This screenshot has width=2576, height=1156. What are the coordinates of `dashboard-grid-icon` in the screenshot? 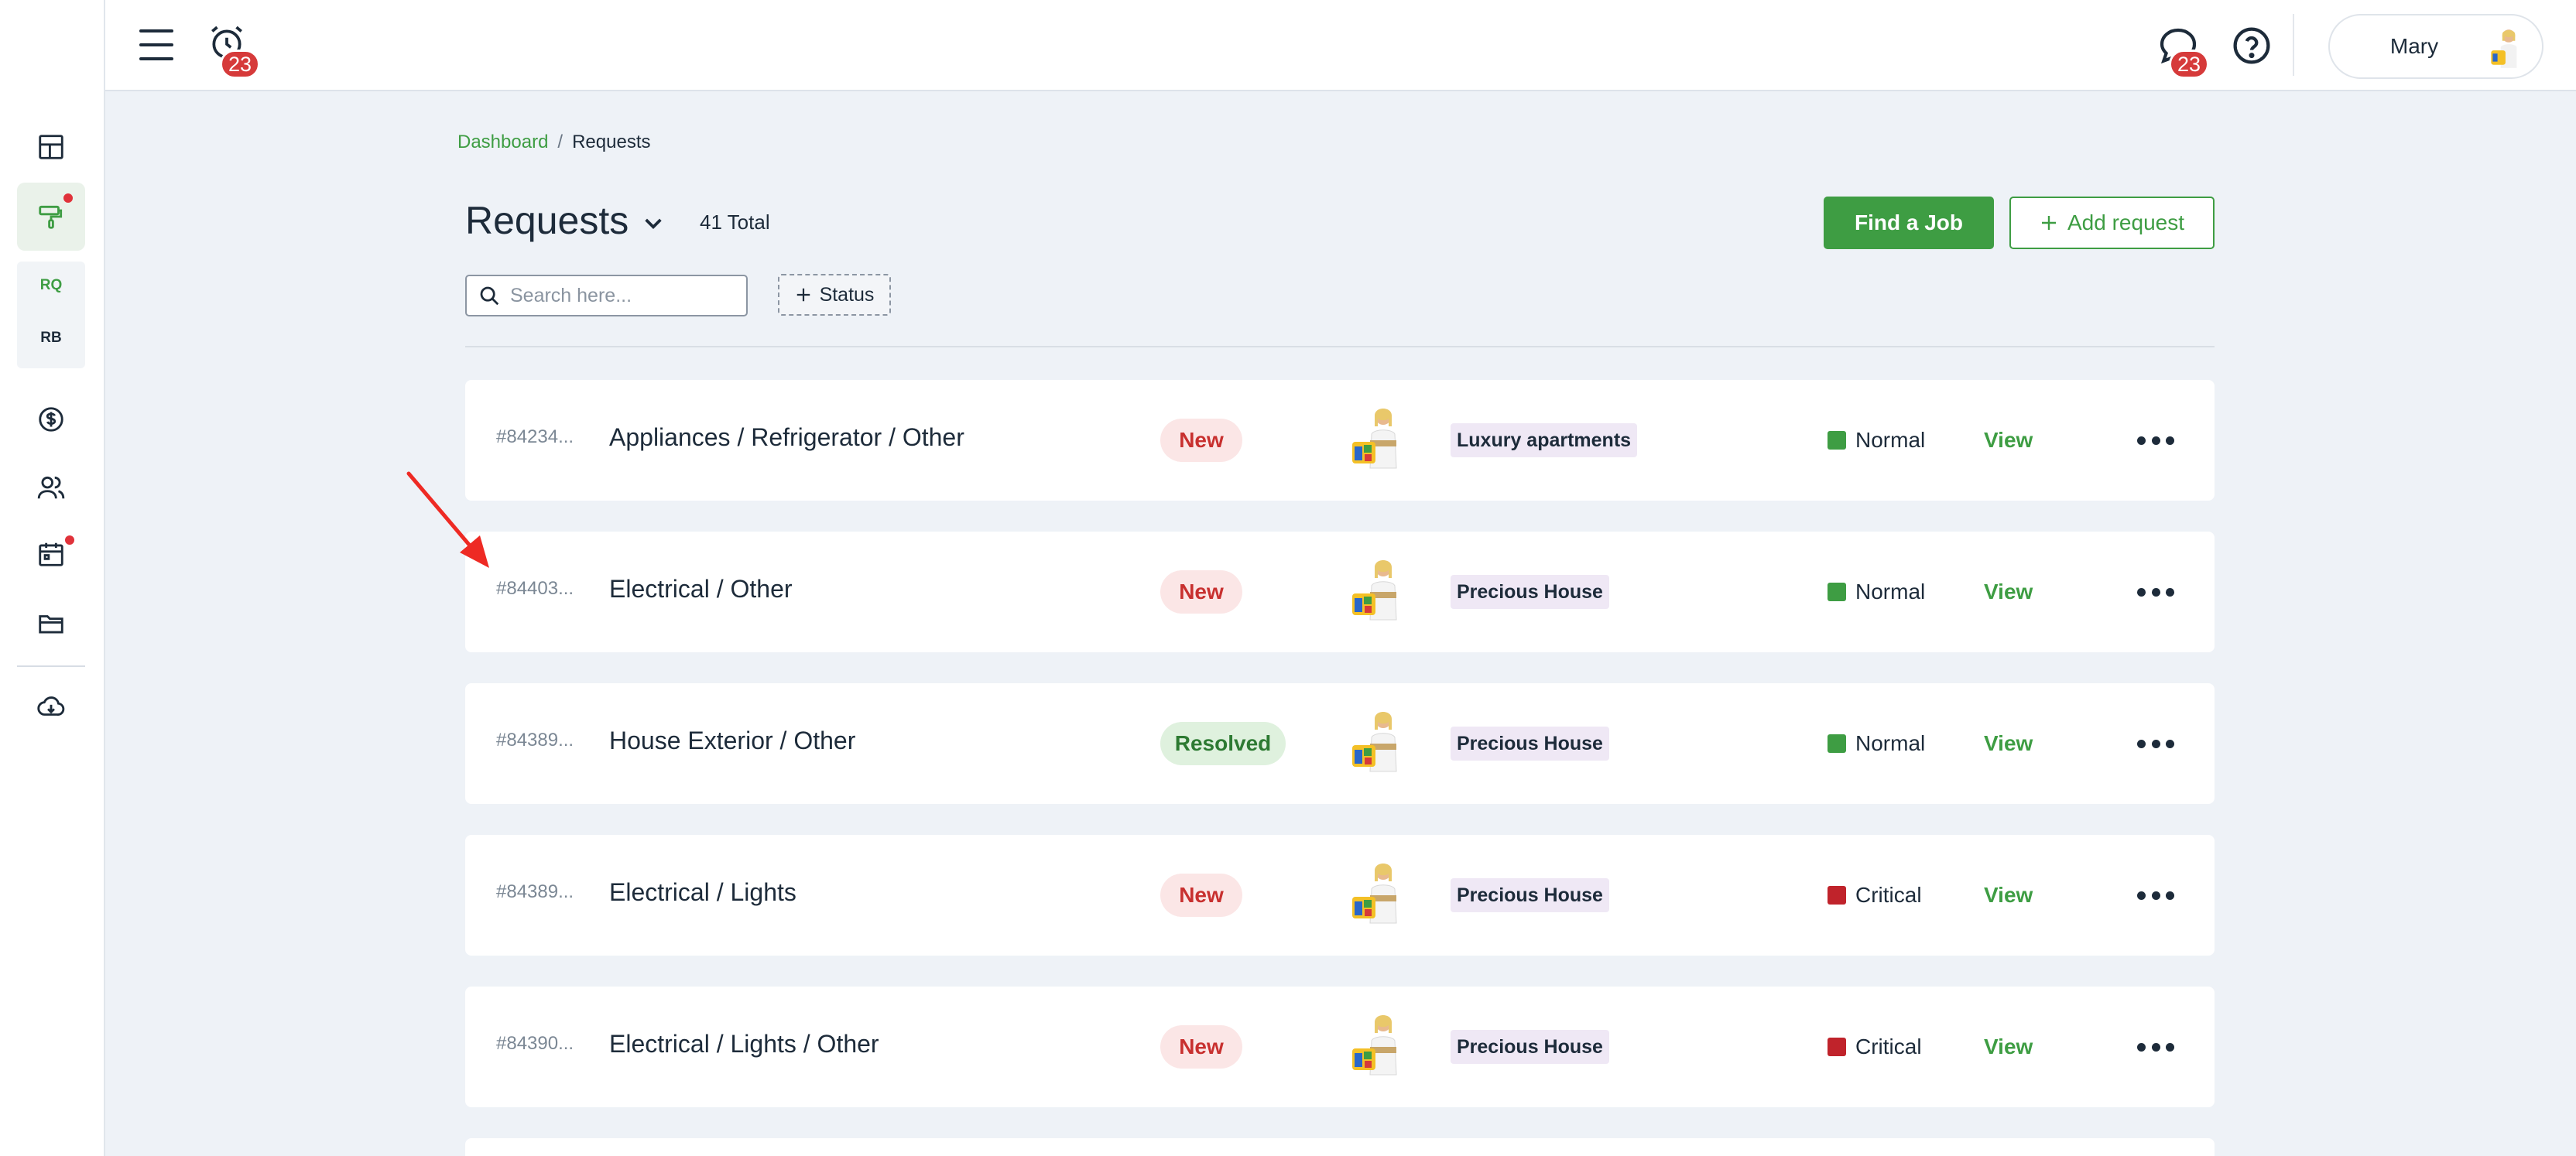 It's located at (51, 147).